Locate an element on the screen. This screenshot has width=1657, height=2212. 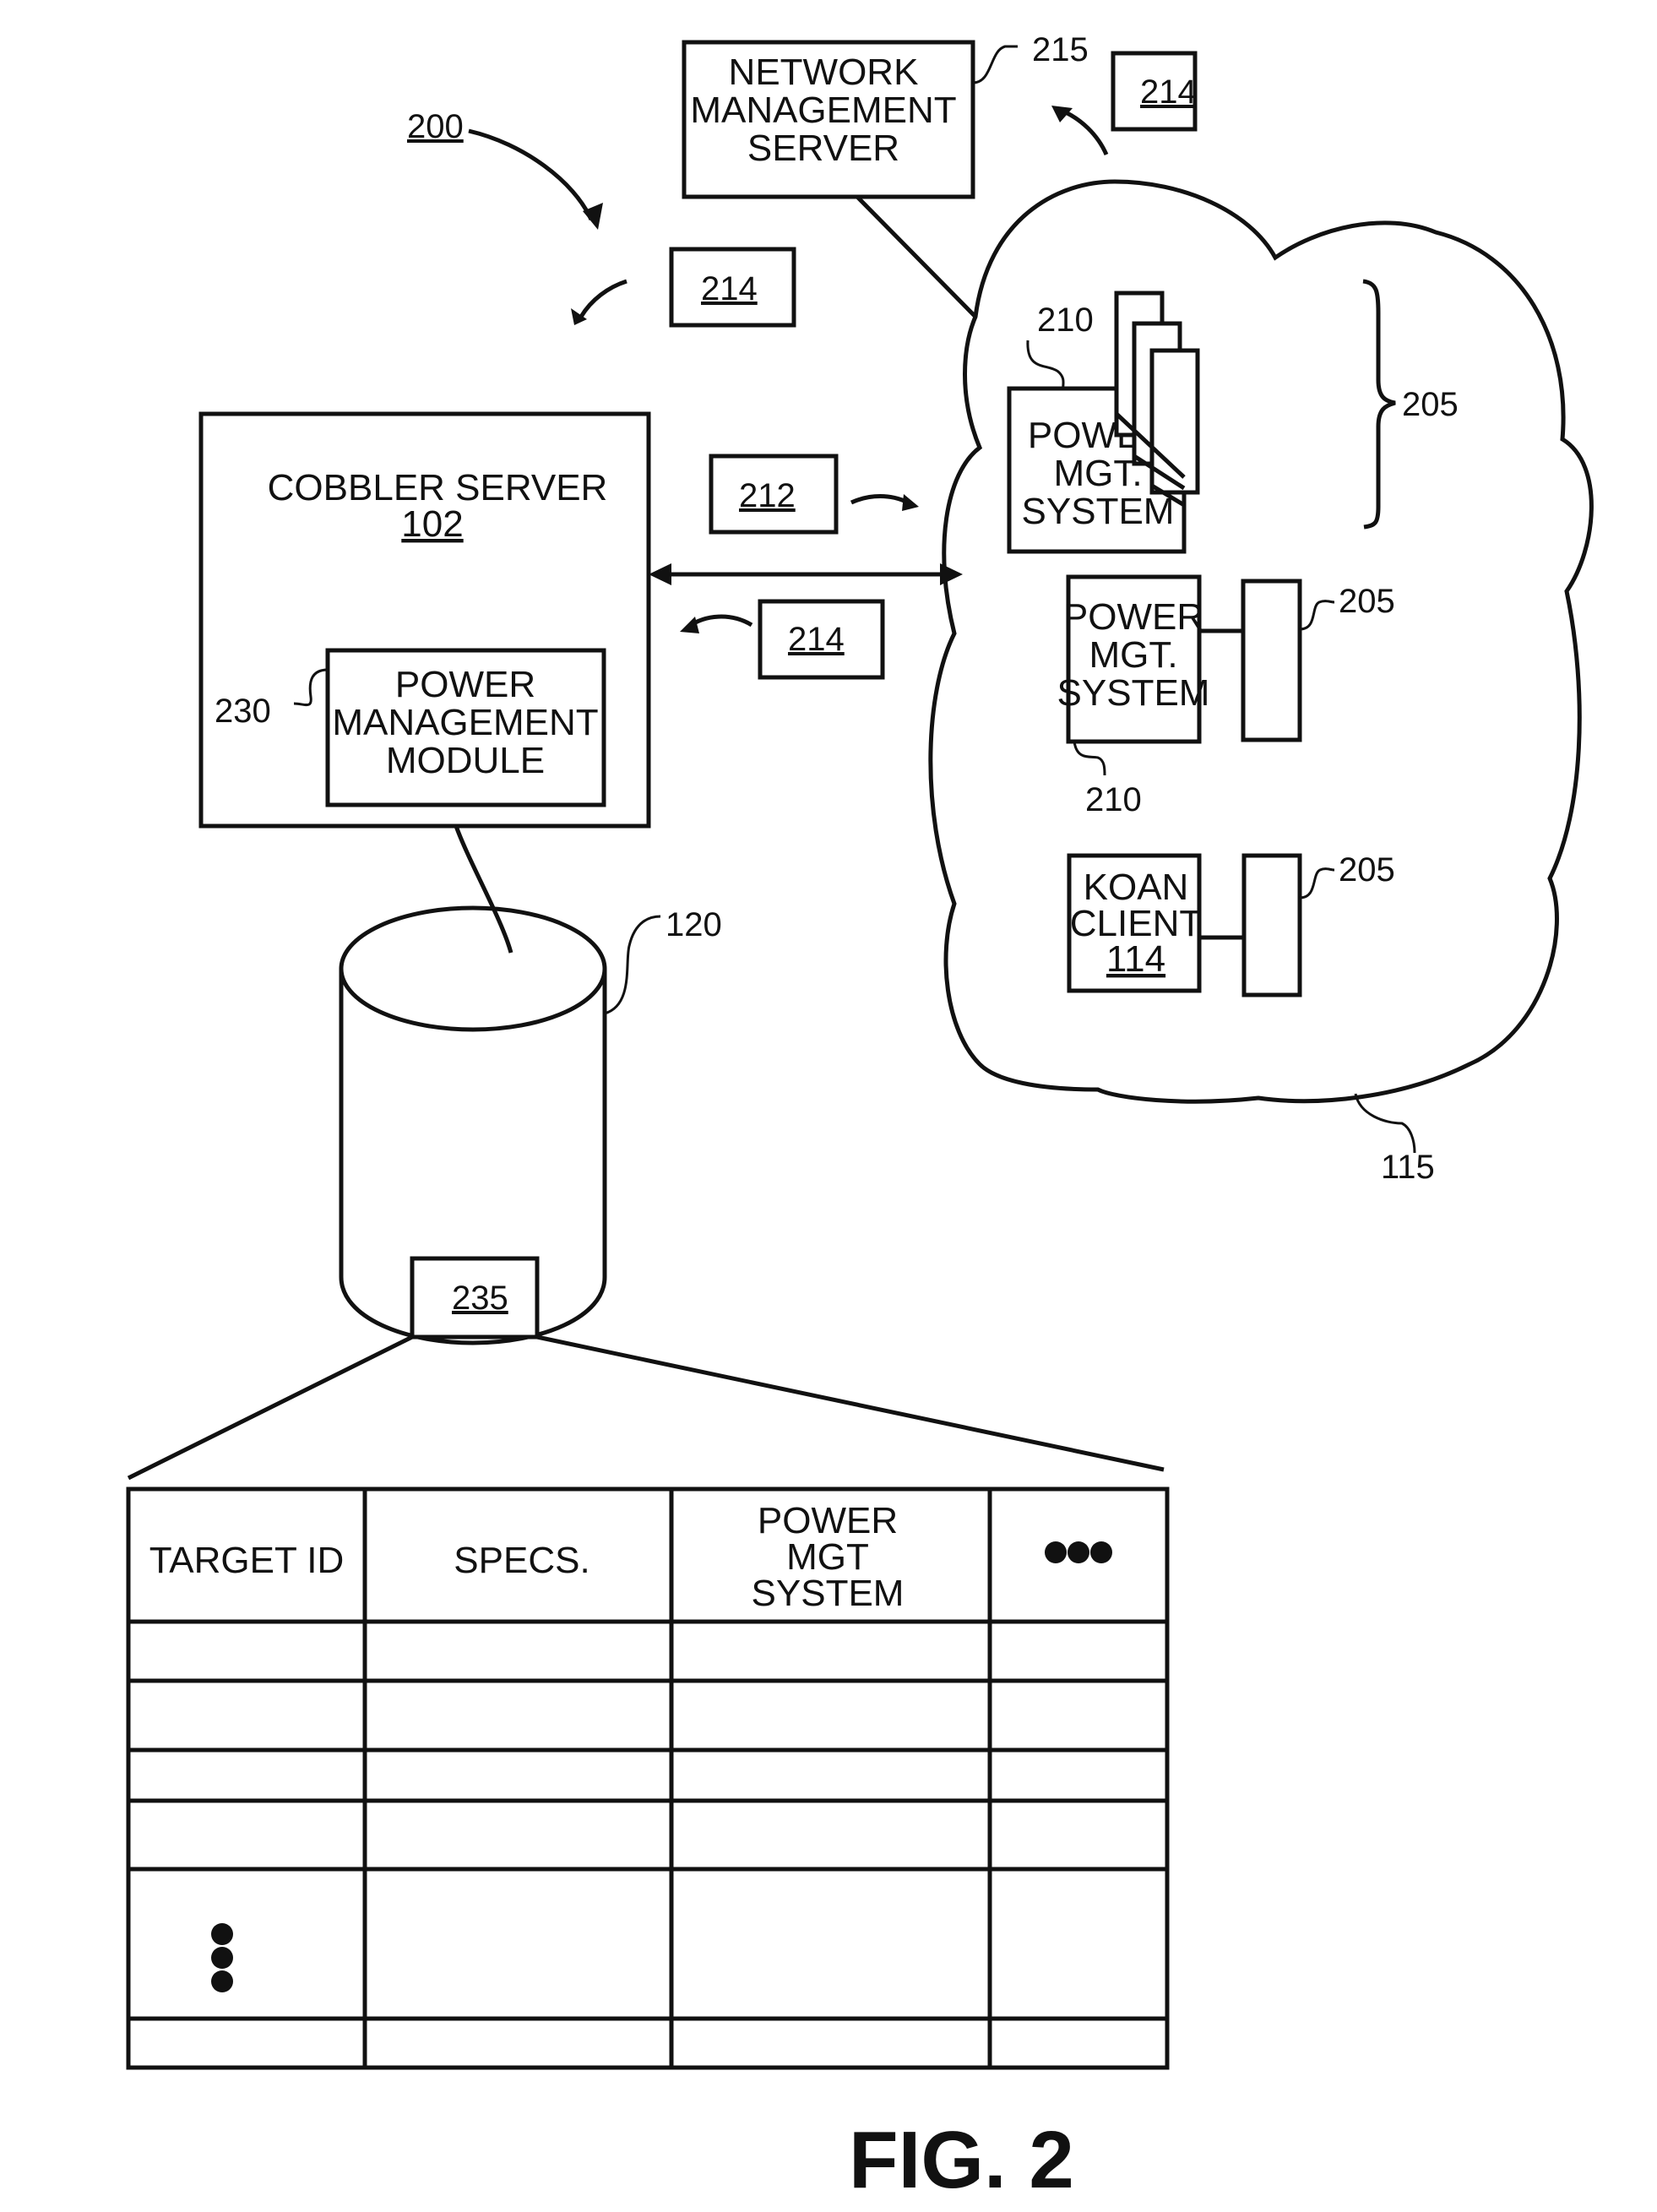
database-sides is located at coordinates (473, 1123).